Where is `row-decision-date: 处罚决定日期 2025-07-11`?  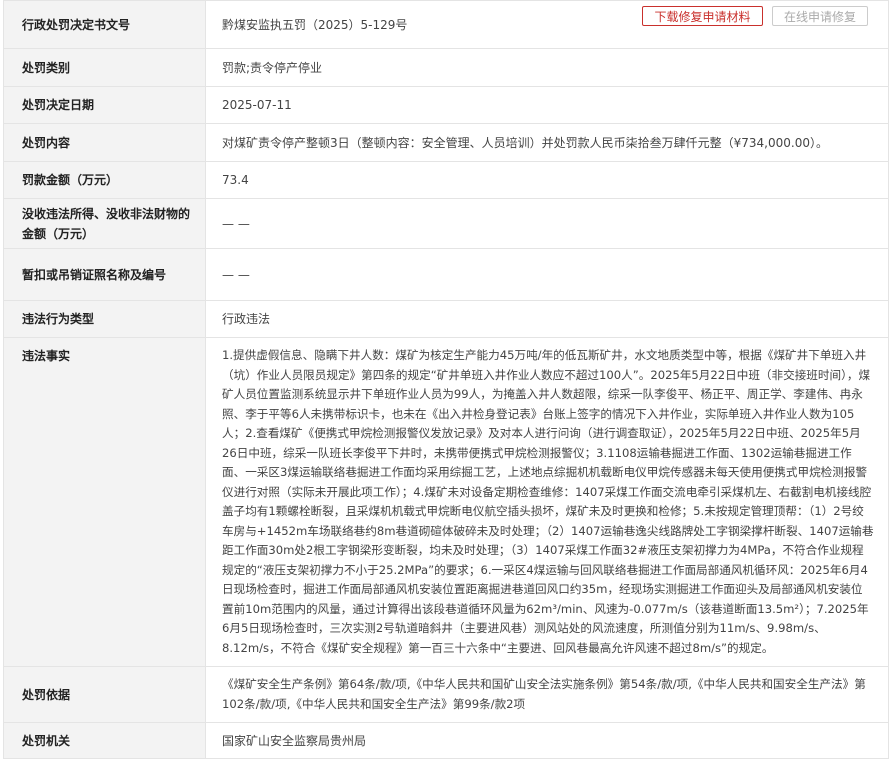
row-decision-date: 处罚决定日期 2025-07-11 is located at coordinates (446, 105).